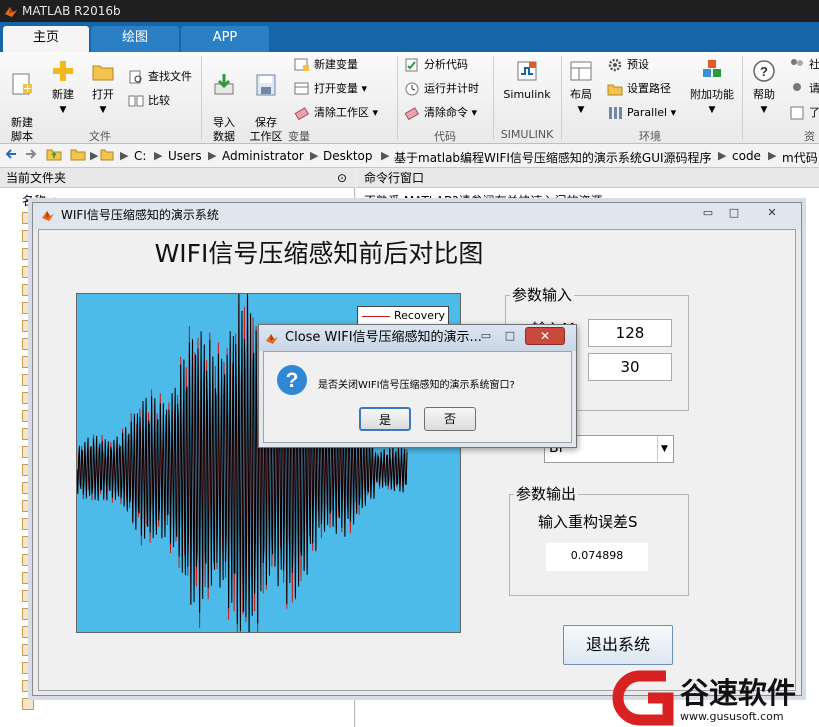 The image size is (819, 727). Describe the element at coordinates (103, 87) in the screenshot. I see `open-button: 打开 ▼` at that location.